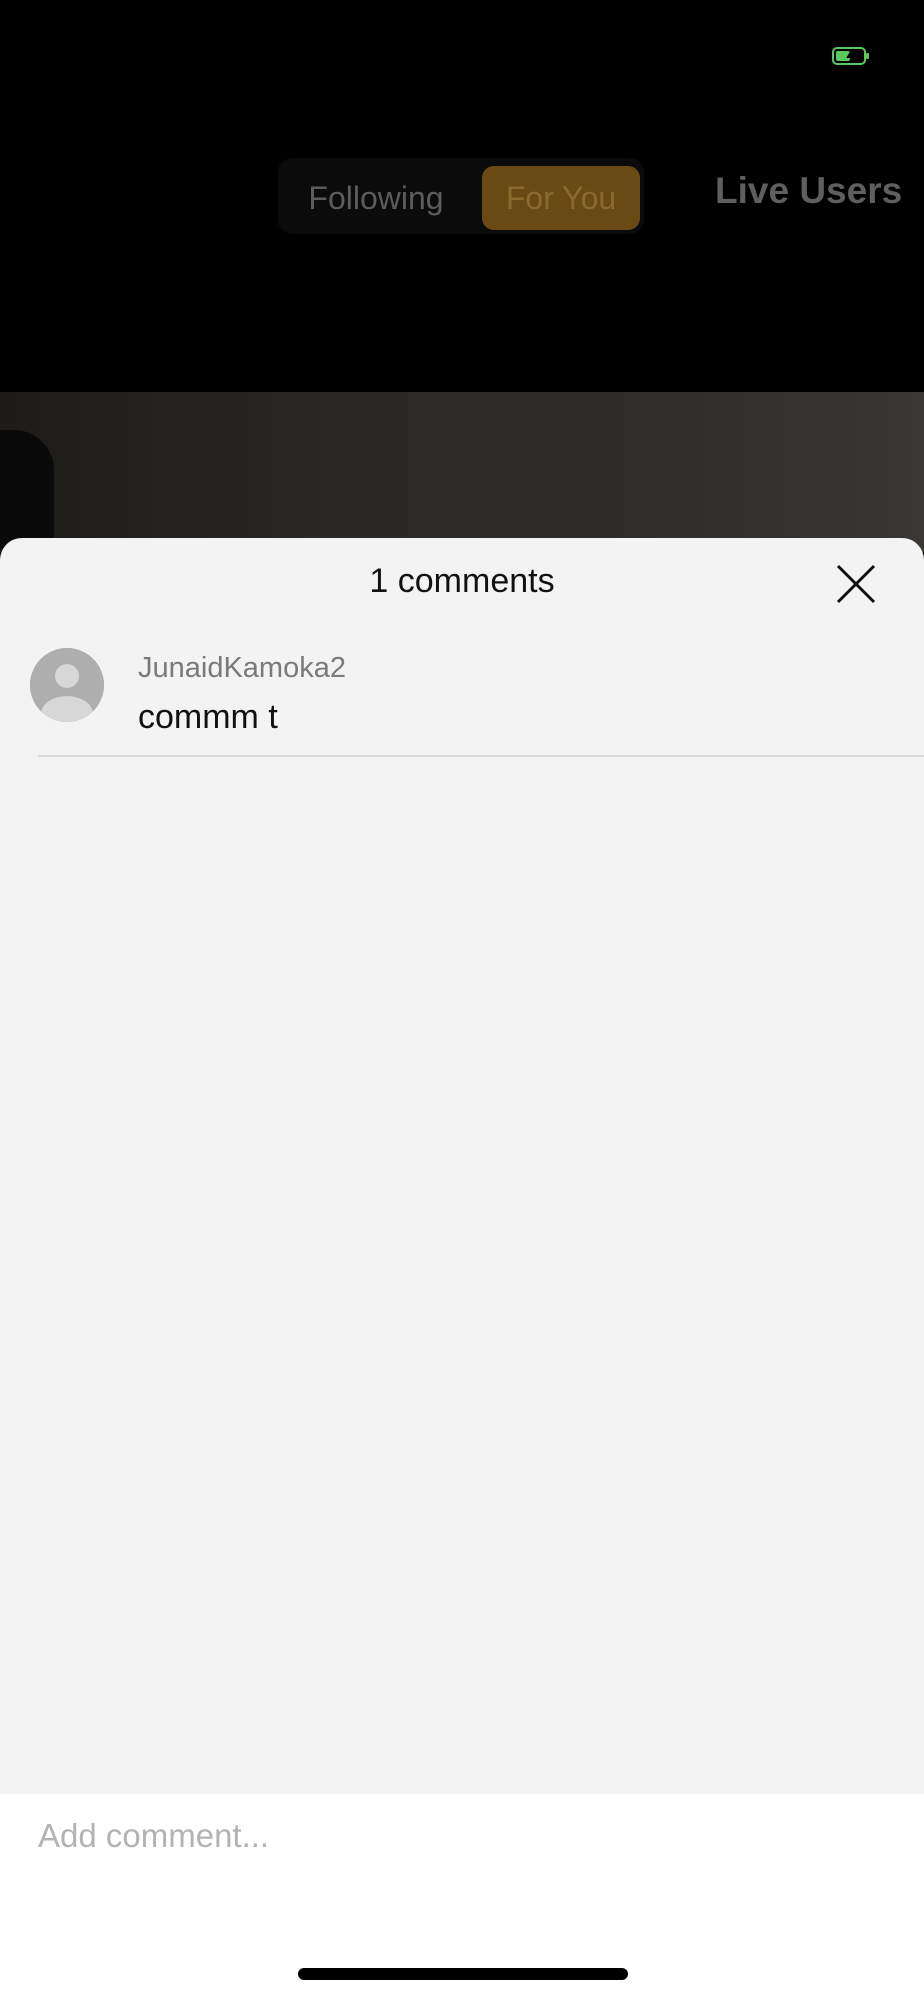 The image size is (924, 2000). I want to click on comment-item: JunaidKamoka2 commm t, so click(462, 701).